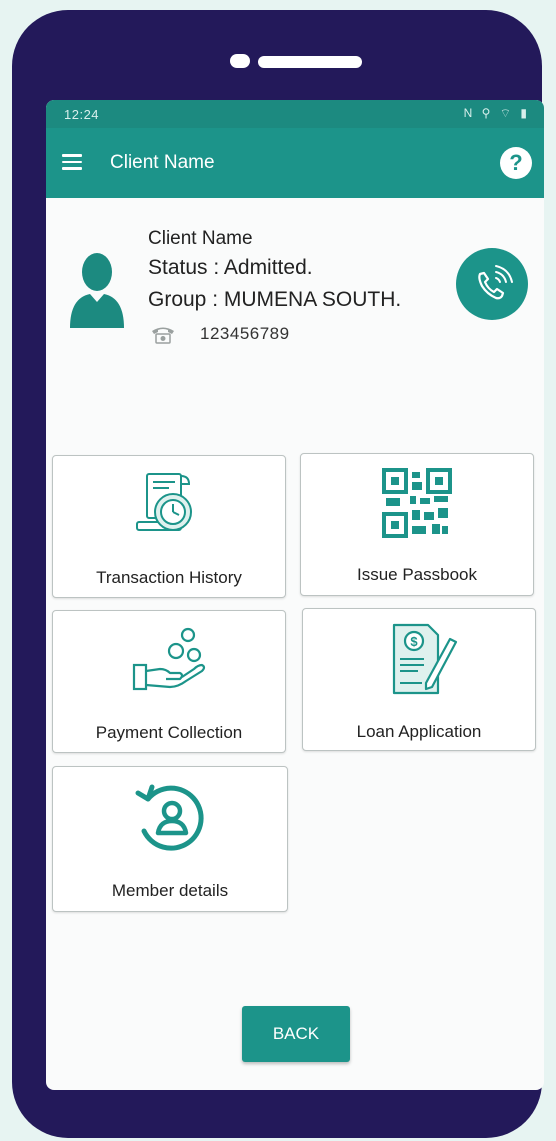 The height and width of the screenshot is (1141, 556). Describe the element at coordinates (97, 290) in the screenshot. I see `avatar-icon` at that location.